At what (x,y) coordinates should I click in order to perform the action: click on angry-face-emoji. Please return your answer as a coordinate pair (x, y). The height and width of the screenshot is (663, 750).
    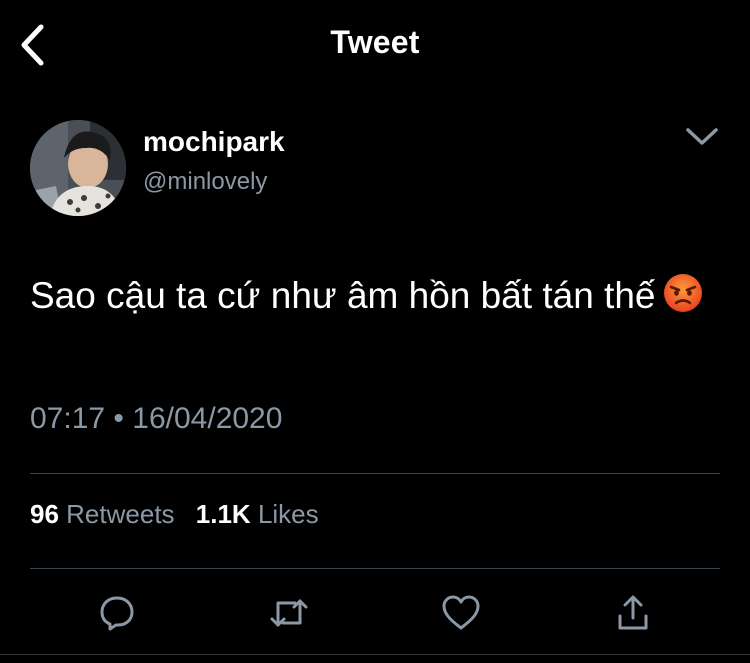
    Looking at the image, I should click on (683, 293).